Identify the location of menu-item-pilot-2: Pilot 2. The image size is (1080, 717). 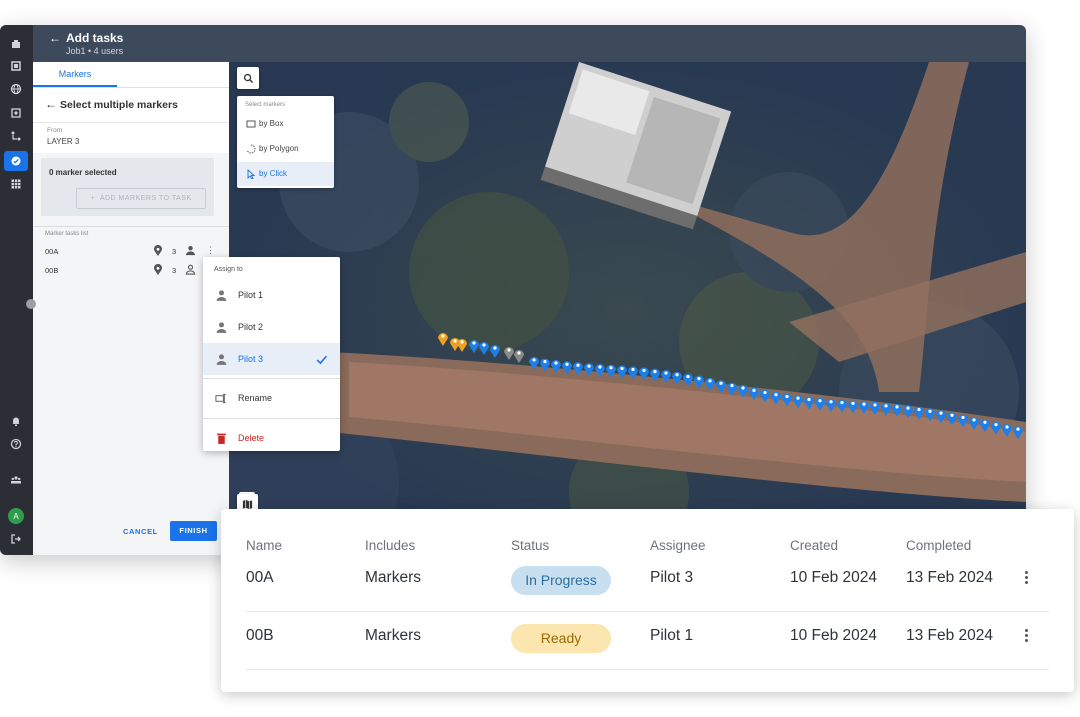
(271, 327).